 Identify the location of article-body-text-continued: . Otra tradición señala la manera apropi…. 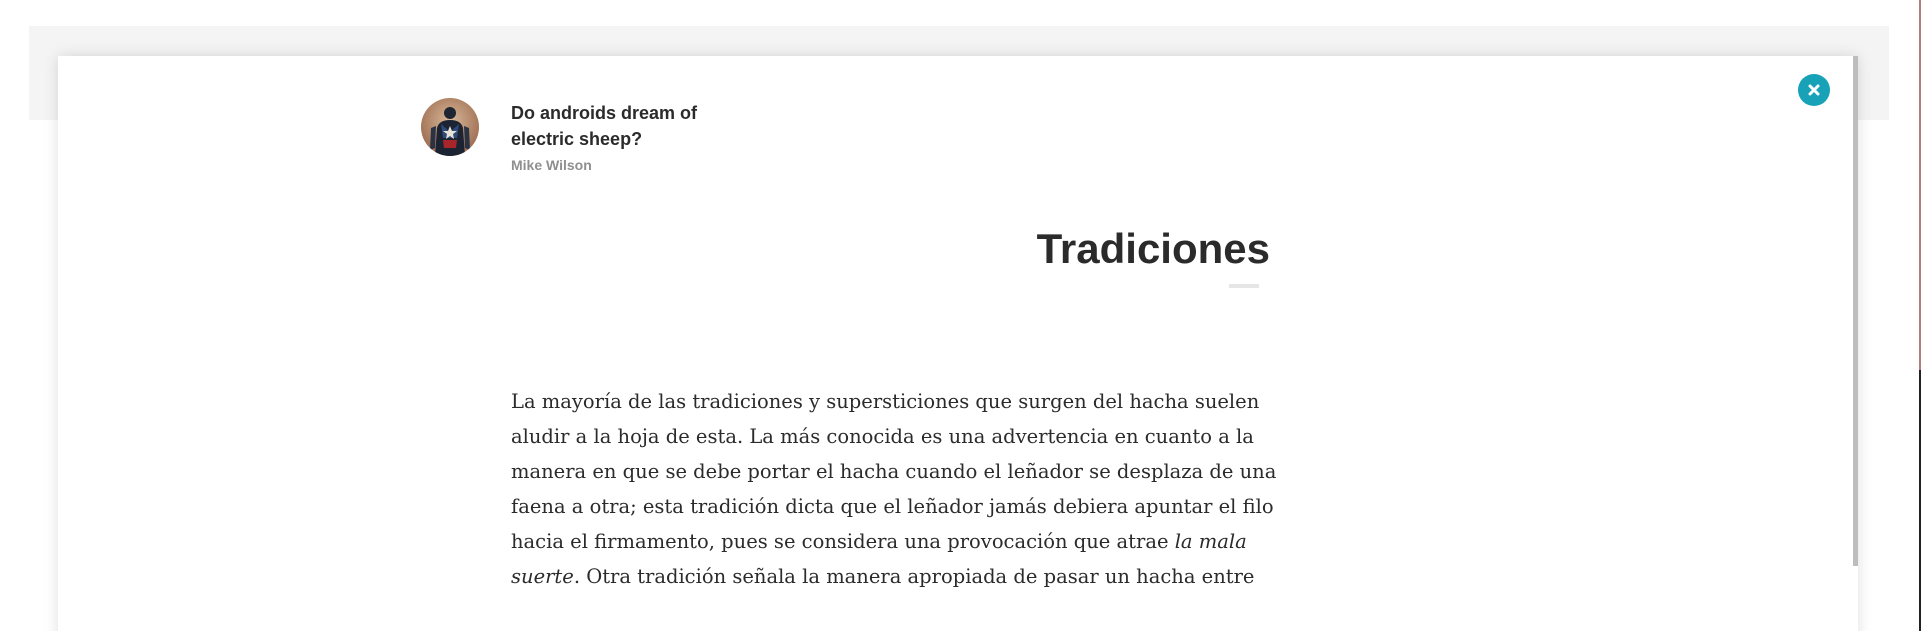
(914, 576).